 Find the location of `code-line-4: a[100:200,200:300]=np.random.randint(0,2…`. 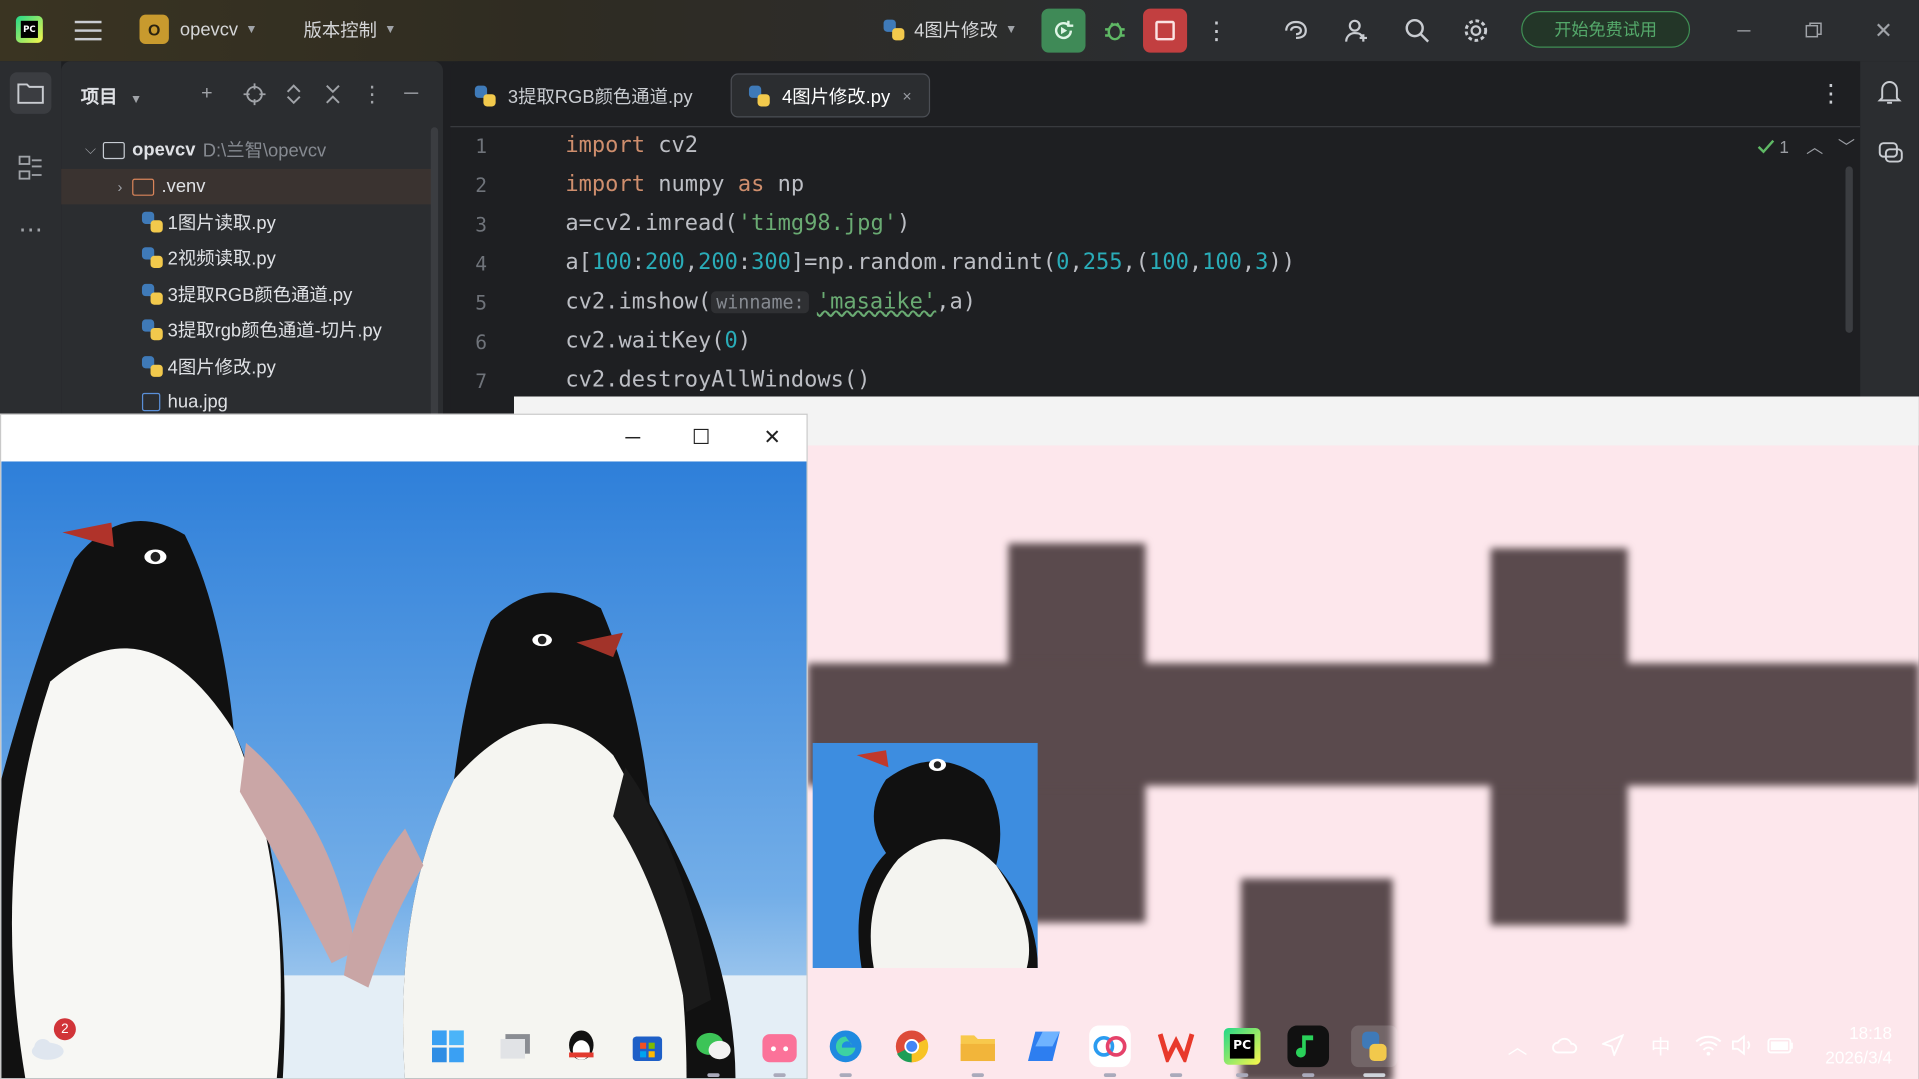

code-line-4: a[100:200,200:300]=np.random.randint(0,2… is located at coordinates (930, 263).